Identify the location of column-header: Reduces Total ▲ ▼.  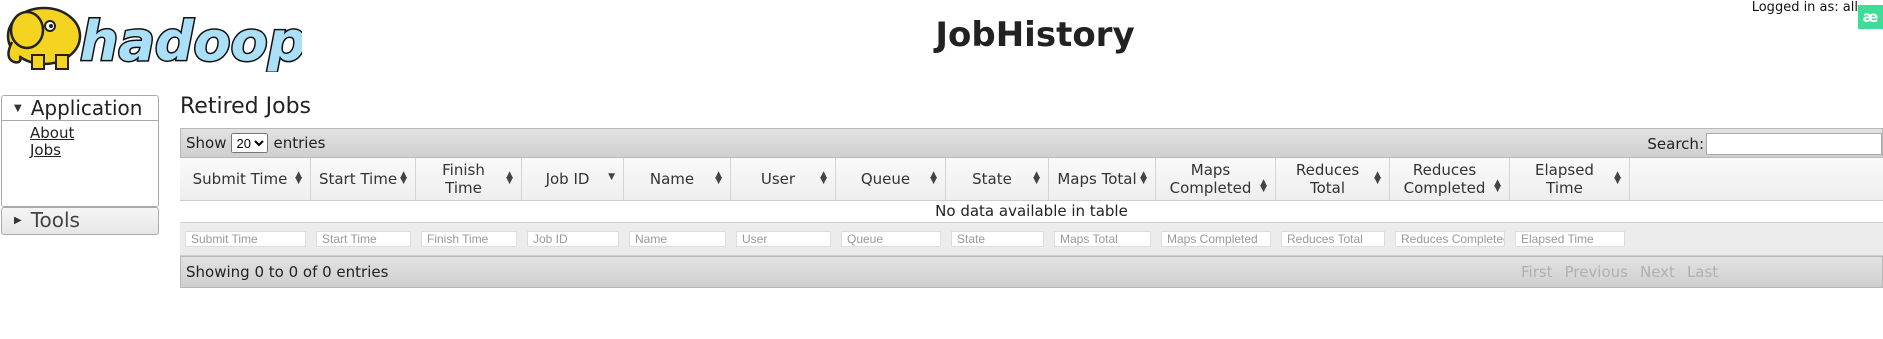
(1333, 179).